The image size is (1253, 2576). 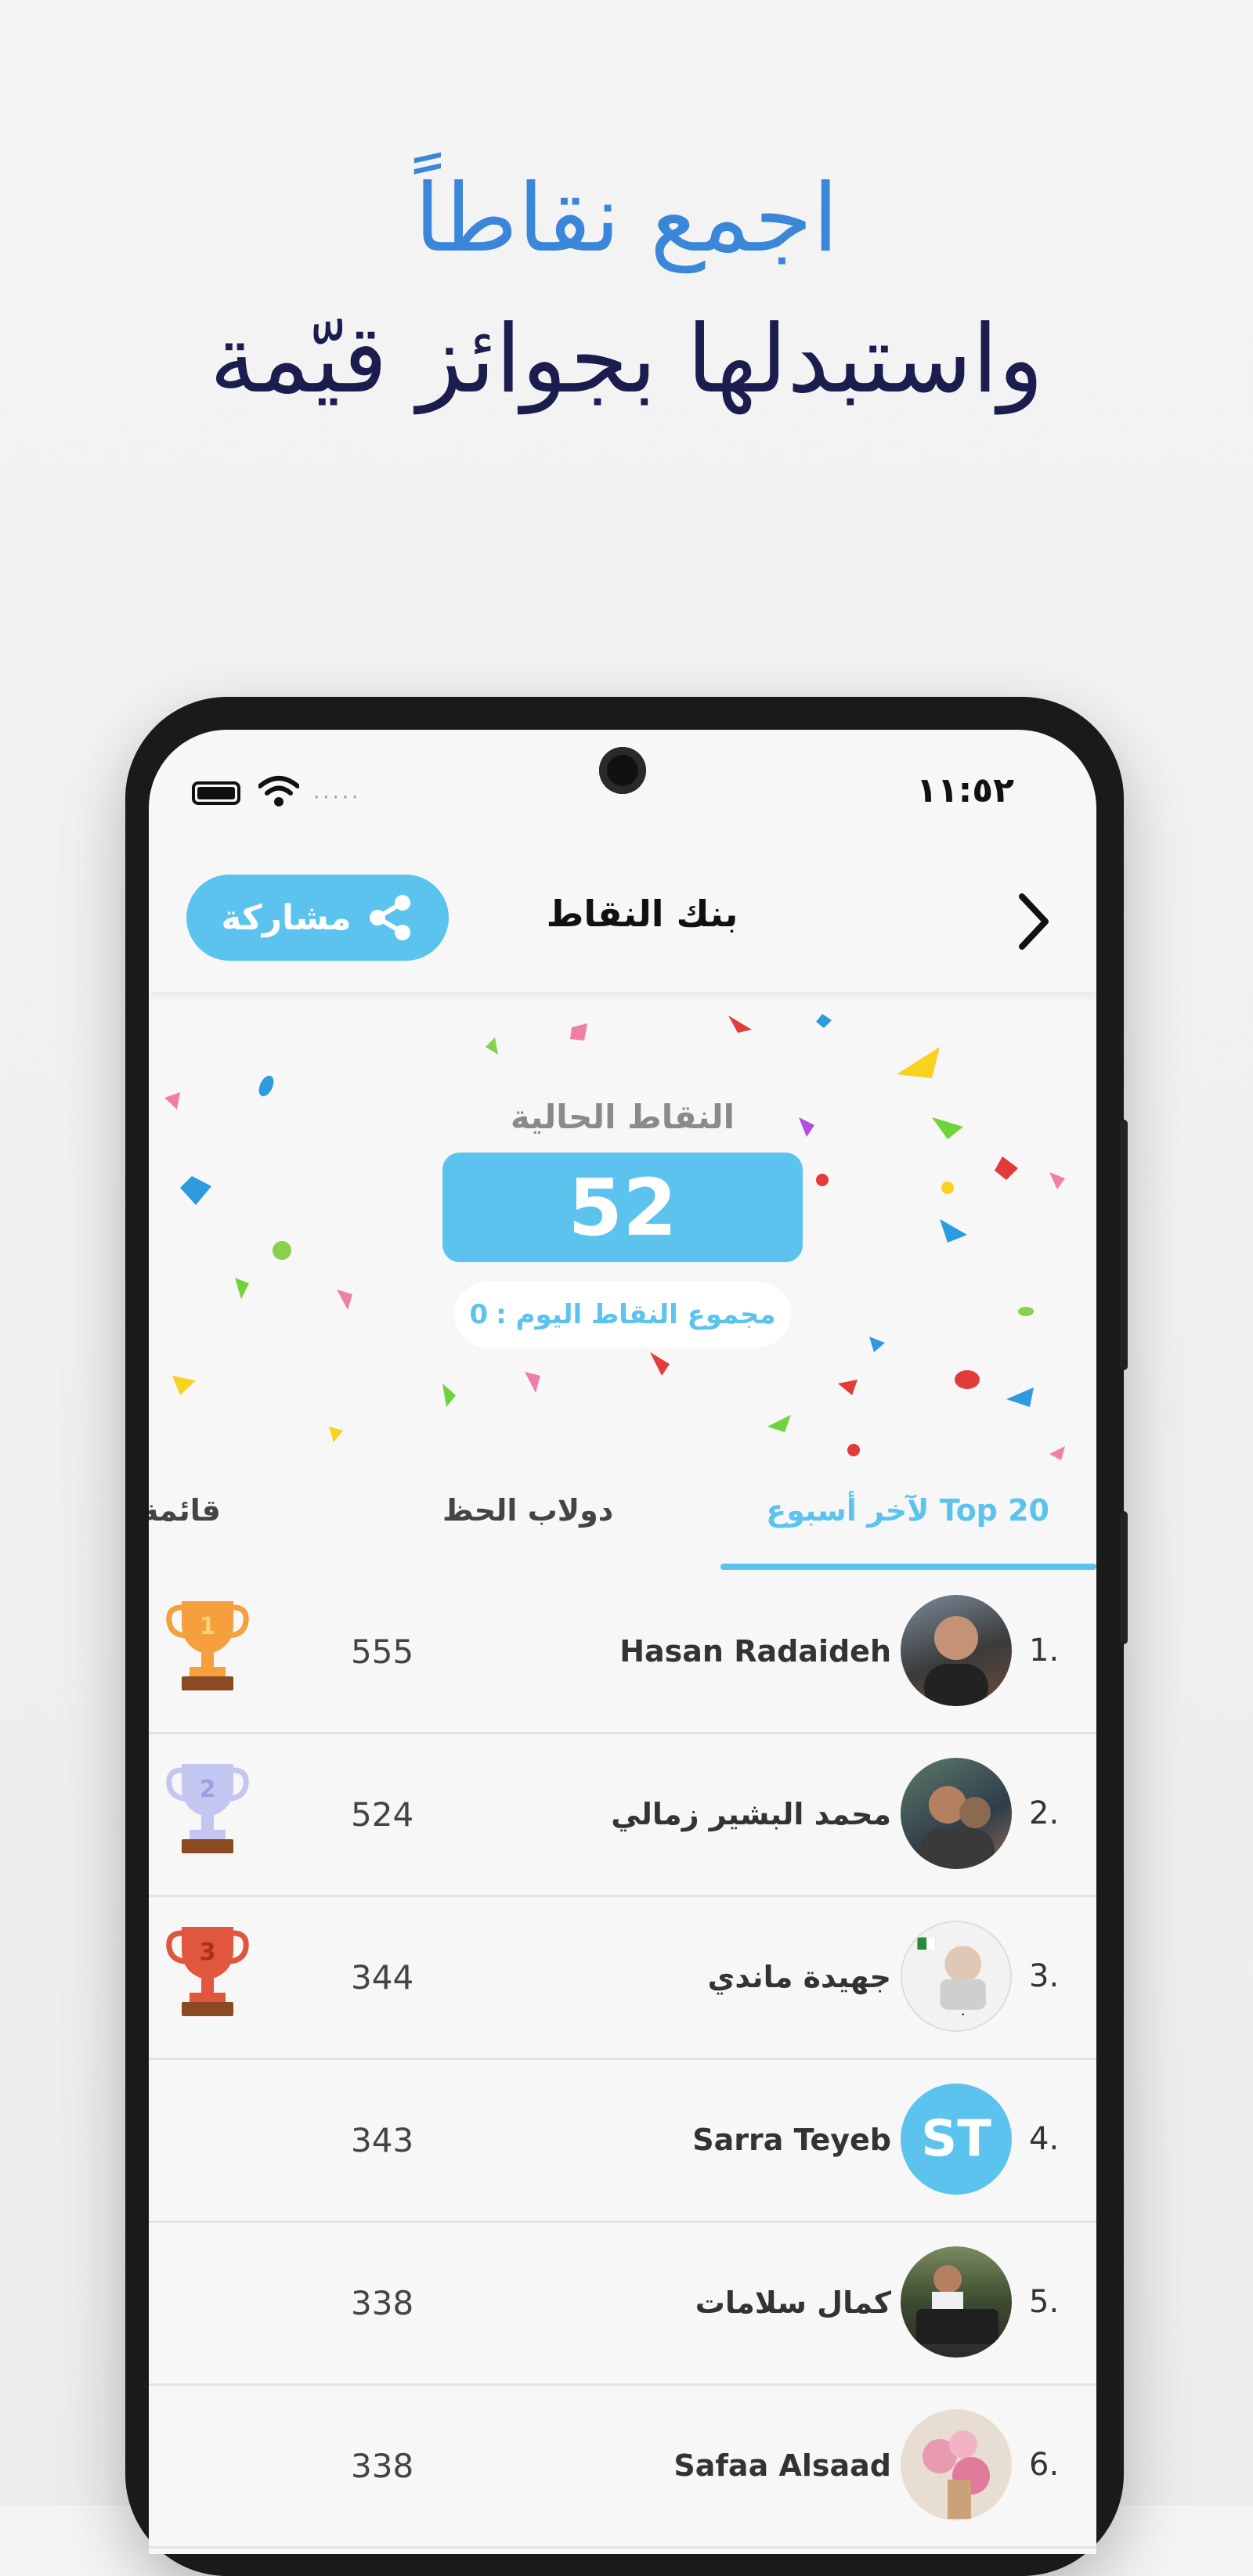 What do you see at coordinates (337, 798) in the screenshot?
I see `signal-dots: ·····` at bounding box center [337, 798].